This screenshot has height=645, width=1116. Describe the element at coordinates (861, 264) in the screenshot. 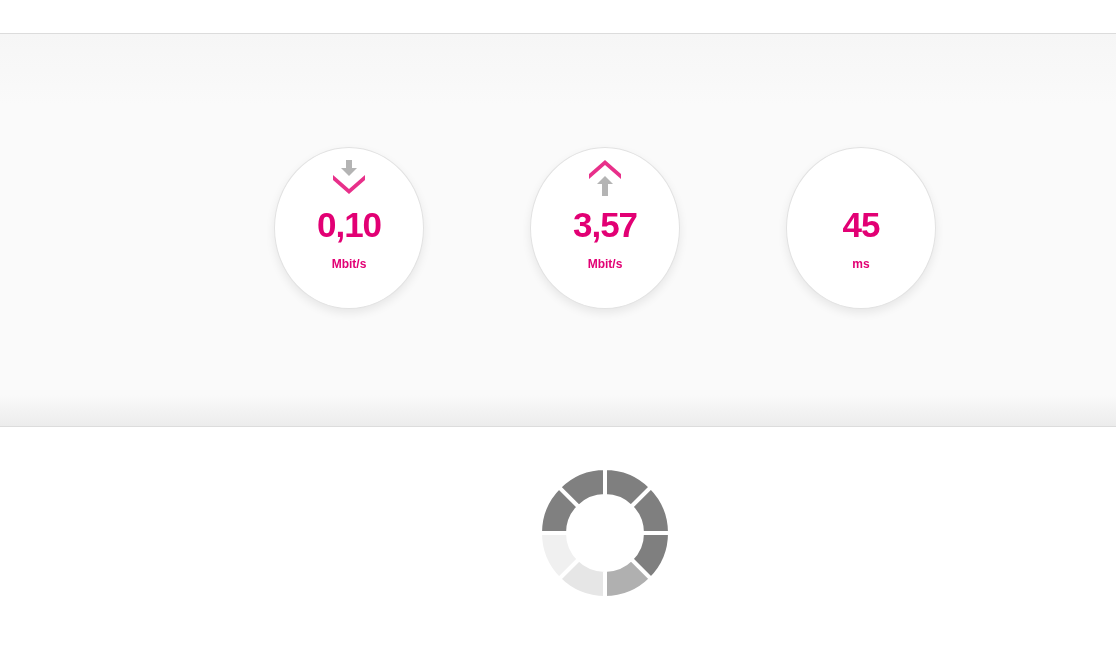

I see `result-unit: ms` at that location.